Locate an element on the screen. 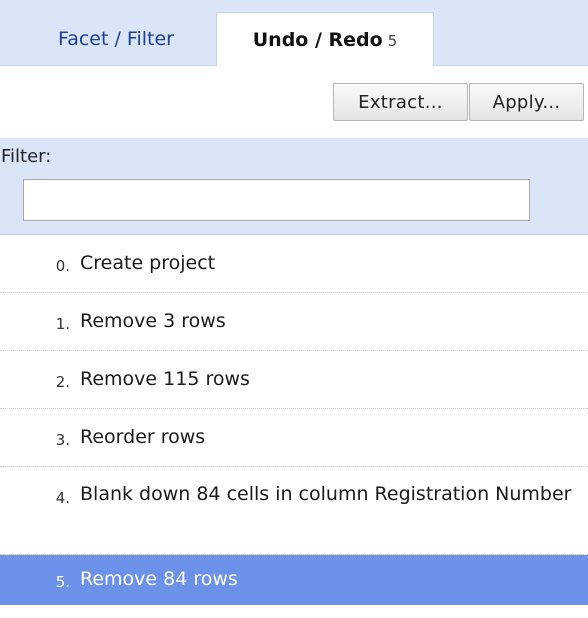  history-entry: 0. Create project is located at coordinates (294, 264).